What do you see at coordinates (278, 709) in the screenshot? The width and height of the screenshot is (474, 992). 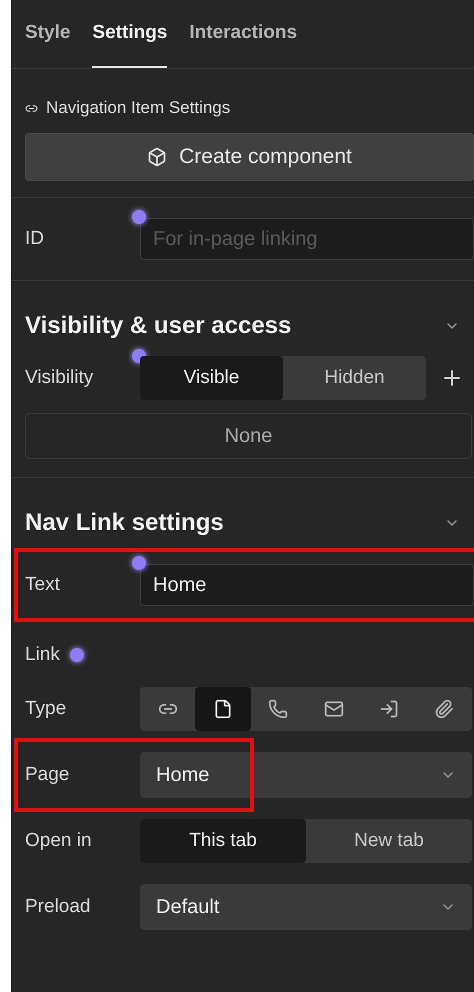 I see `phone-icon` at bounding box center [278, 709].